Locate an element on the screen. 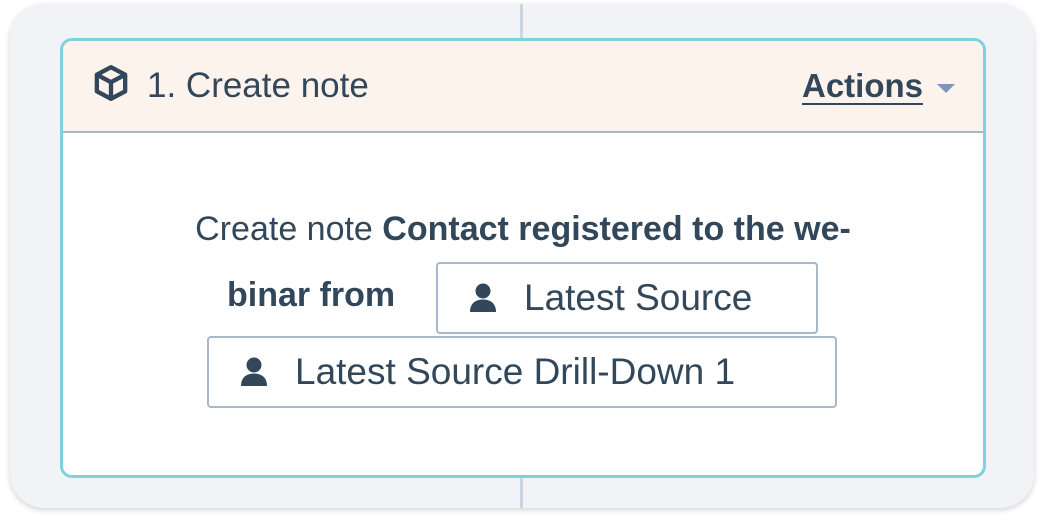 This screenshot has height=526, width=1046. note-subject-line2: binar from is located at coordinates (311, 295).